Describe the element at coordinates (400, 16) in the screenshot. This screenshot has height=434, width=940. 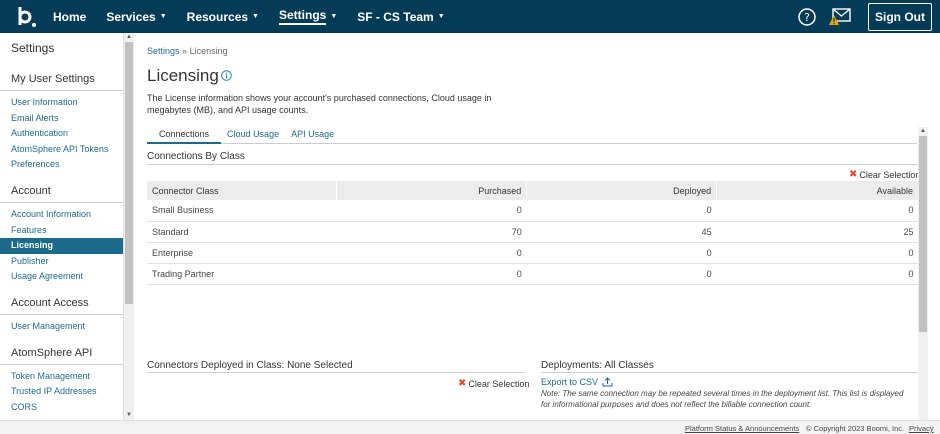
I see `nav-sf-cs-team: SF - CS Team ▼` at that location.